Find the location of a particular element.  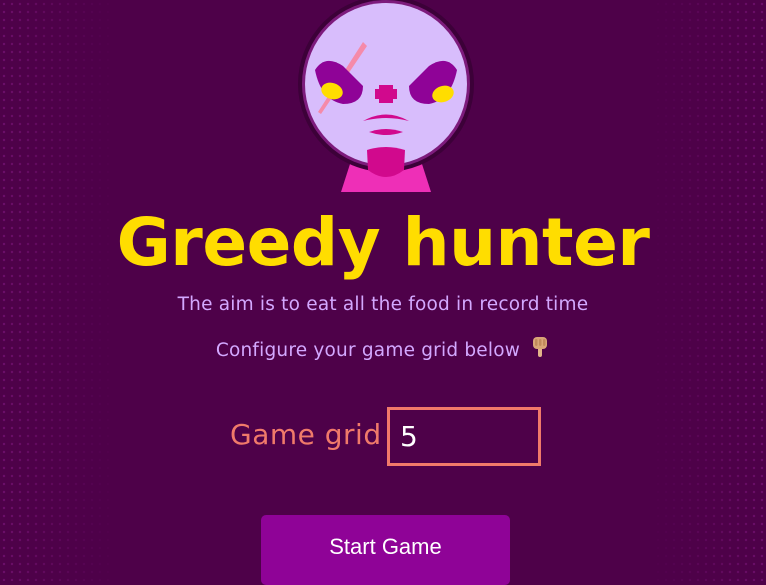

configure-instruction: Configure your game grid below is located at coordinates (383, 349).